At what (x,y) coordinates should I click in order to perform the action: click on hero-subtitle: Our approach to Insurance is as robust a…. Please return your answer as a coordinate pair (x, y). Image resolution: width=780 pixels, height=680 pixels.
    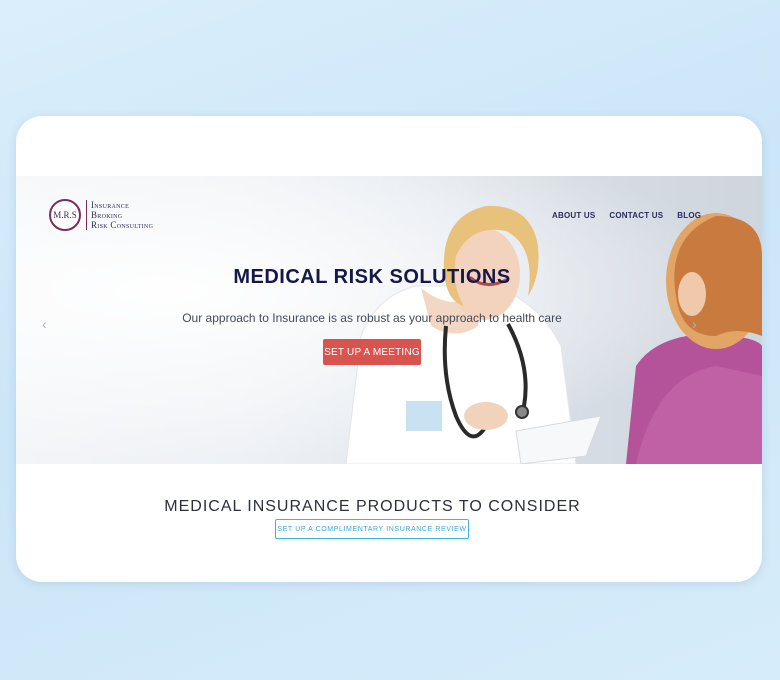
    Looking at the image, I should click on (372, 318).